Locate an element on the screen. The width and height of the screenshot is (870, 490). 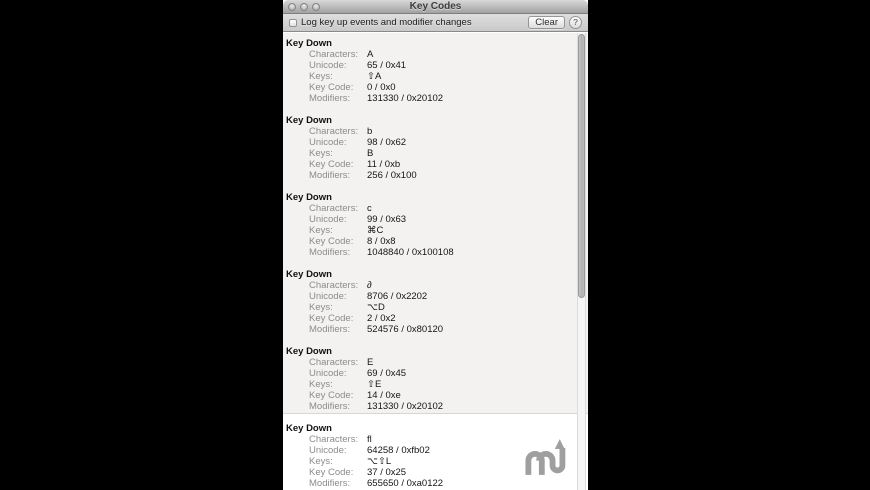
field-value: B is located at coordinates (370, 153).